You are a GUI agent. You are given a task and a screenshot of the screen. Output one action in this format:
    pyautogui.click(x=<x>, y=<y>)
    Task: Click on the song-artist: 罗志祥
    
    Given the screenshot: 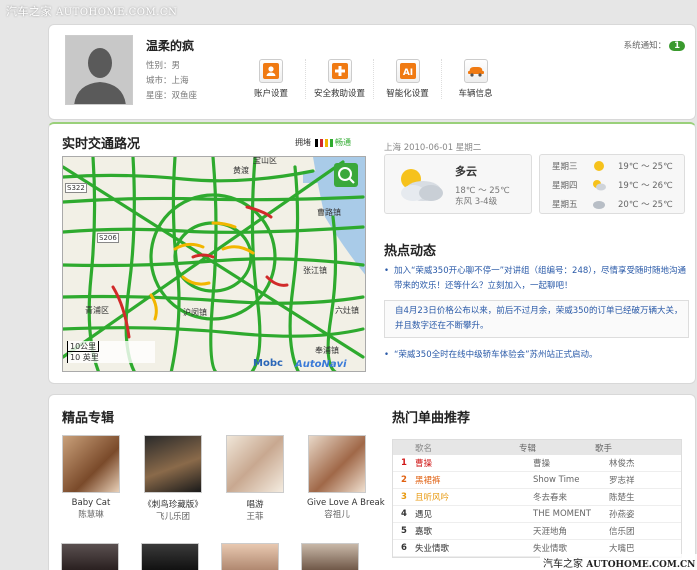 What is the action you would take?
    pyautogui.click(x=639, y=480)
    